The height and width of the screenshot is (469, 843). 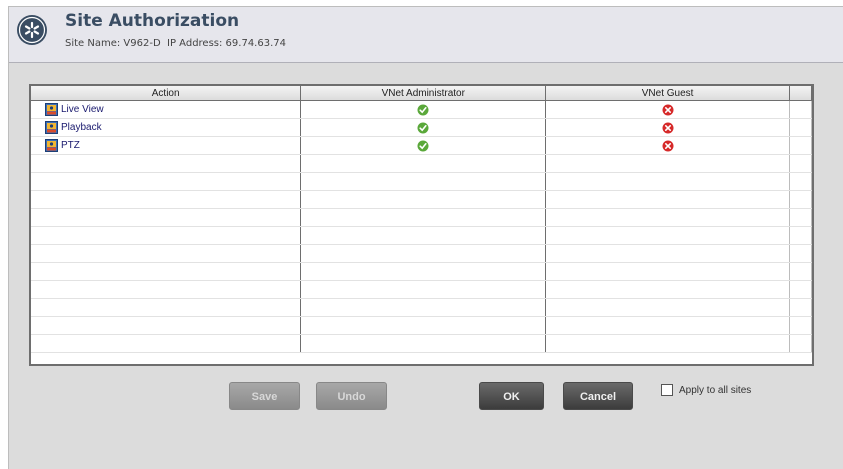 What do you see at coordinates (82, 110) in the screenshot?
I see `action-label: Live View` at bounding box center [82, 110].